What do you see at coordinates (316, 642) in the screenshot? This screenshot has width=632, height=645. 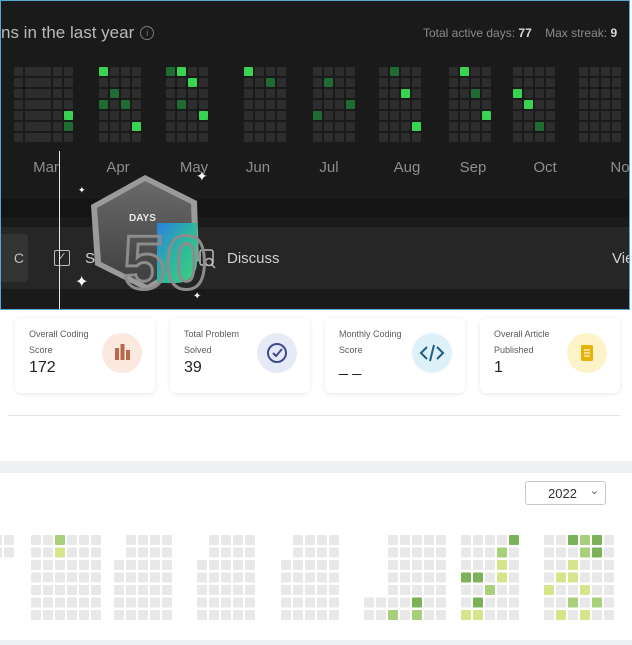 I see `section-separator` at bounding box center [316, 642].